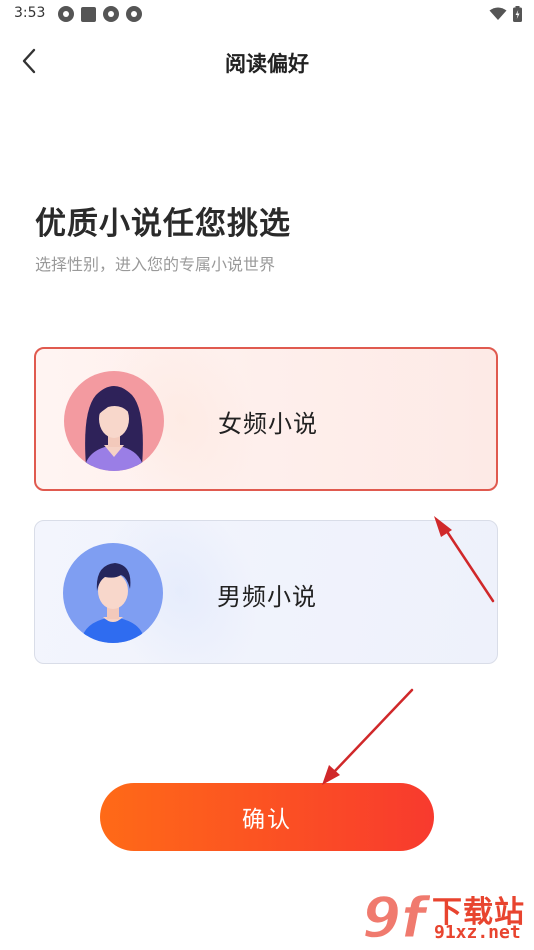 Image resolution: width=534 pixels, height=950 pixels. Describe the element at coordinates (445, 916) in the screenshot. I see `watermark: 9f 下载站 91xz.net` at that location.